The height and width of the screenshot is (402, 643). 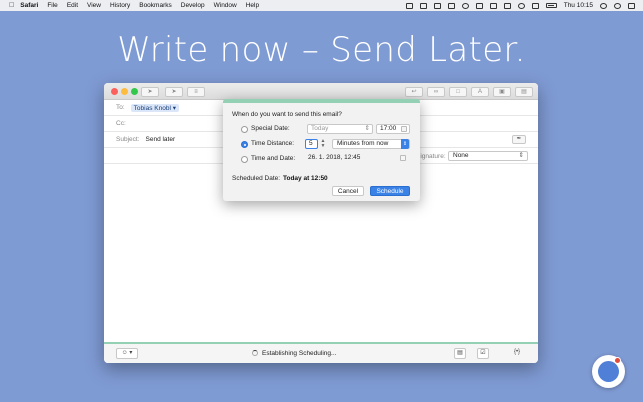 I want to click on send-later-icon: ➤, so click(x=174, y=92).